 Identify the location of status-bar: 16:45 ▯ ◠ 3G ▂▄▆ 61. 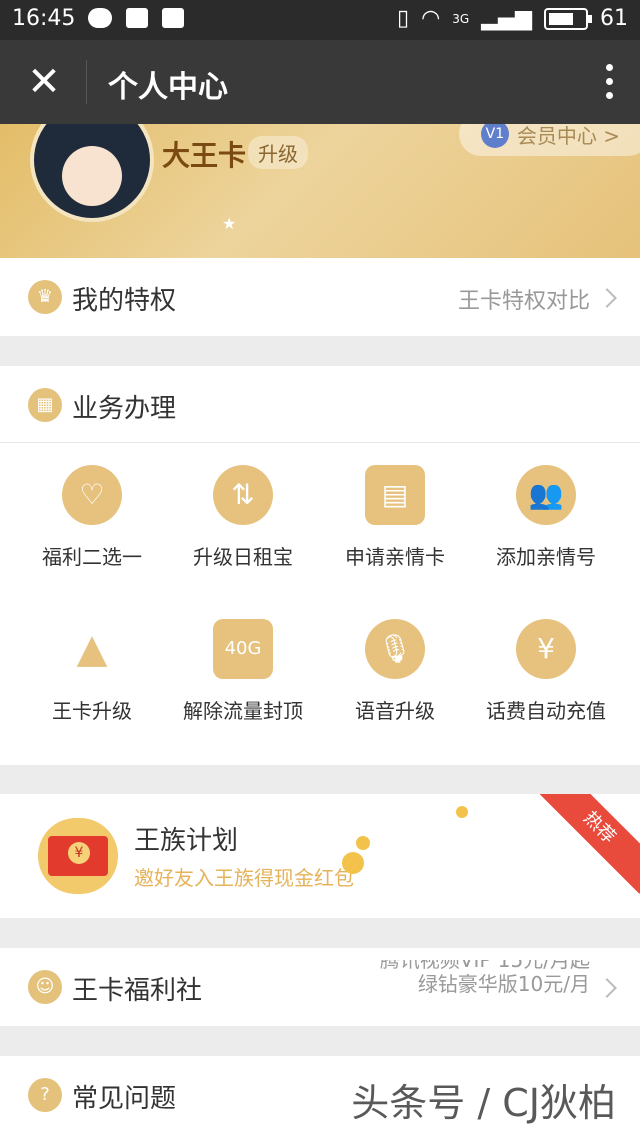
(320, 20).